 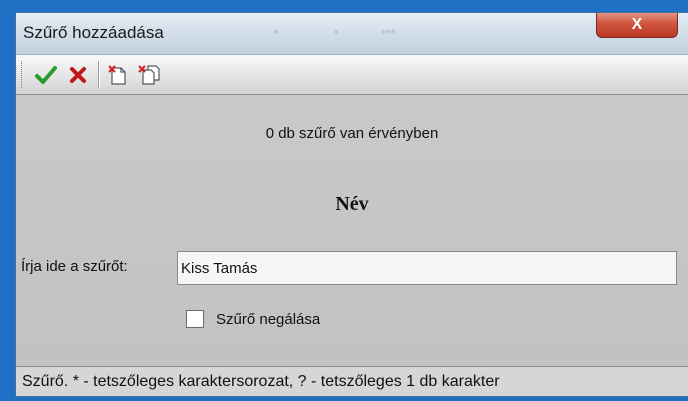 What do you see at coordinates (22, 74) in the screenshot?
I see `toolbar-grip` at bounding box center [22, 74].